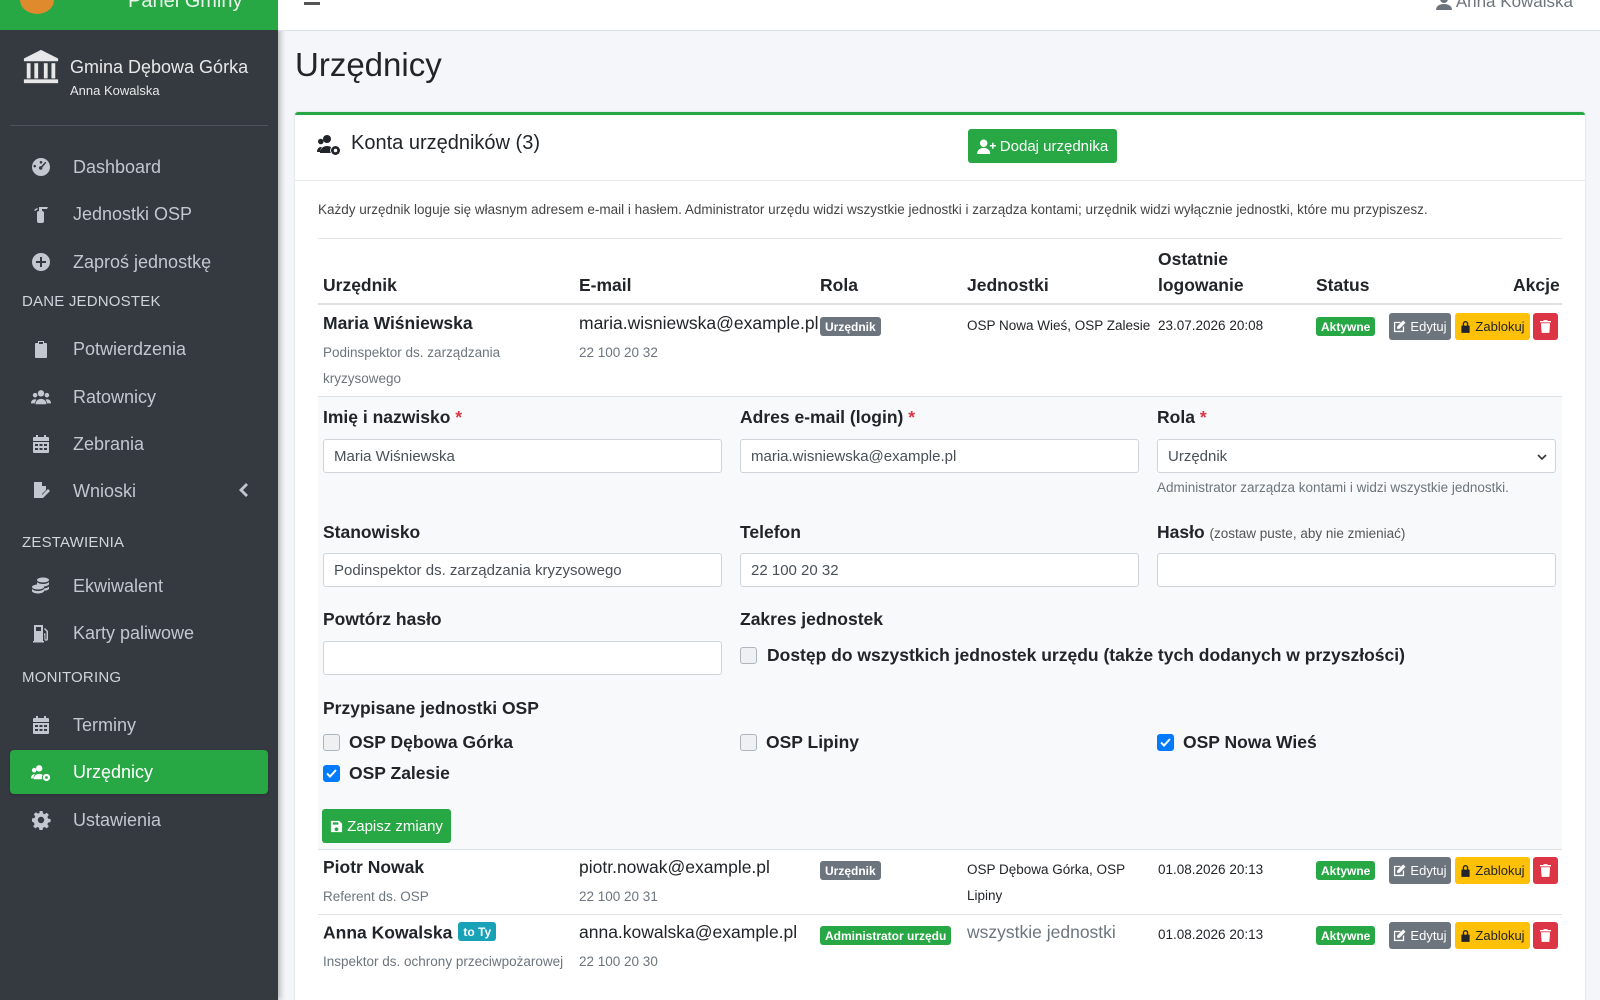 This screenshot has height=1000, width=1600. I want to click on password-label: Hasło (zostaw puste, aby nie zmieniać), so click(1281, 532).